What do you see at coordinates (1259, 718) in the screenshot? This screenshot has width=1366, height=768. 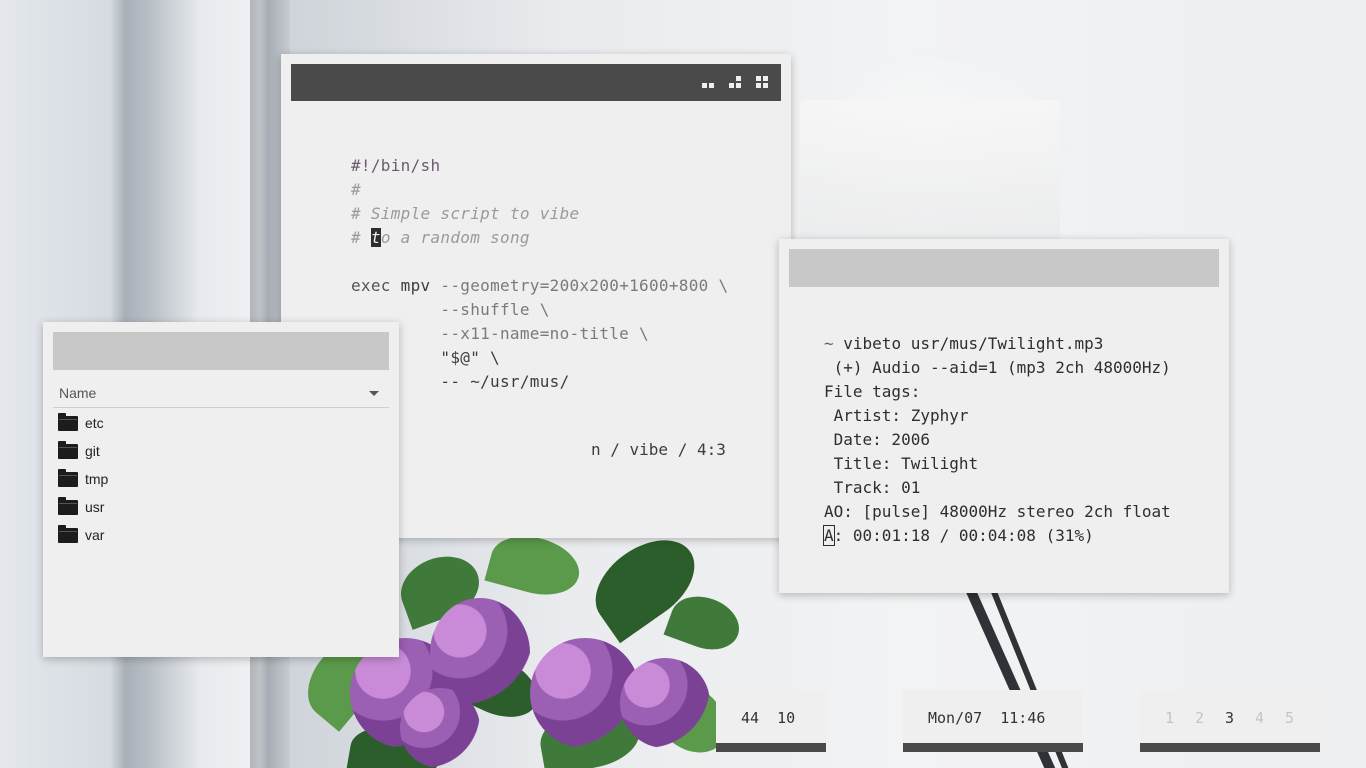 I see `workspace-4: 4` at bounding box center [1259, 718].